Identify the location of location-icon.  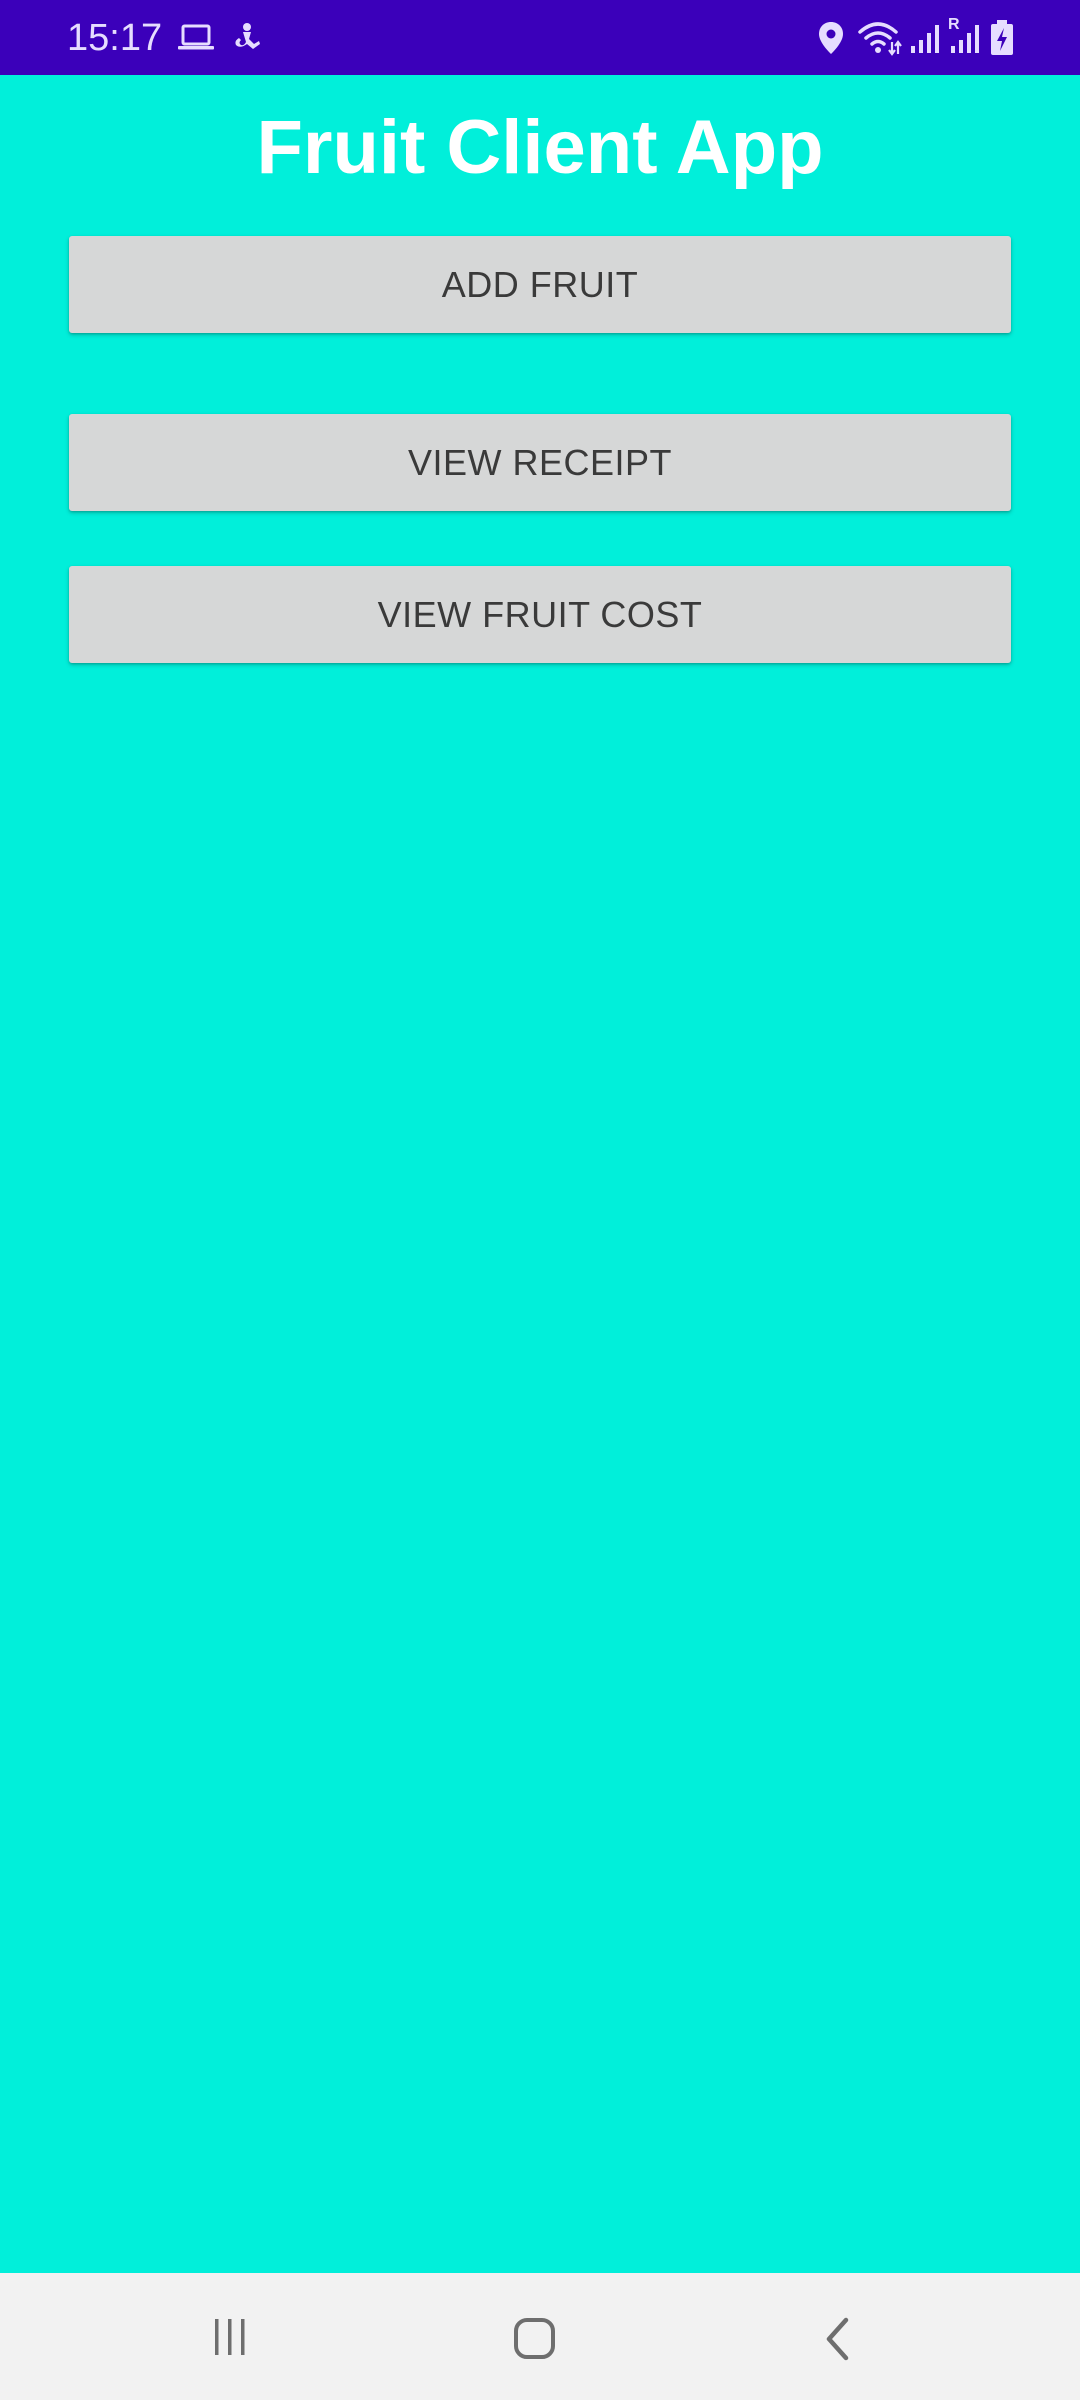
(831, 38).